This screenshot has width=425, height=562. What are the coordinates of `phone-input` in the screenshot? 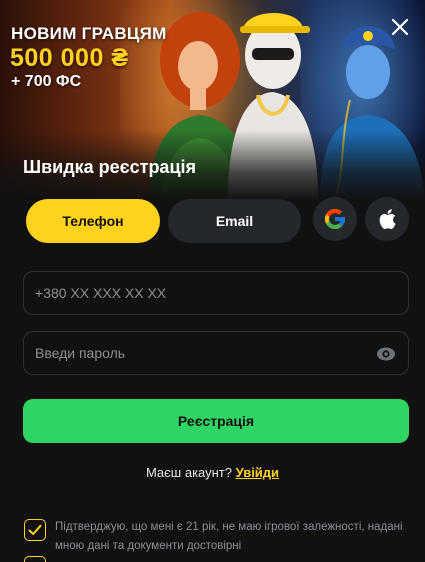 It's located at (216, 293).